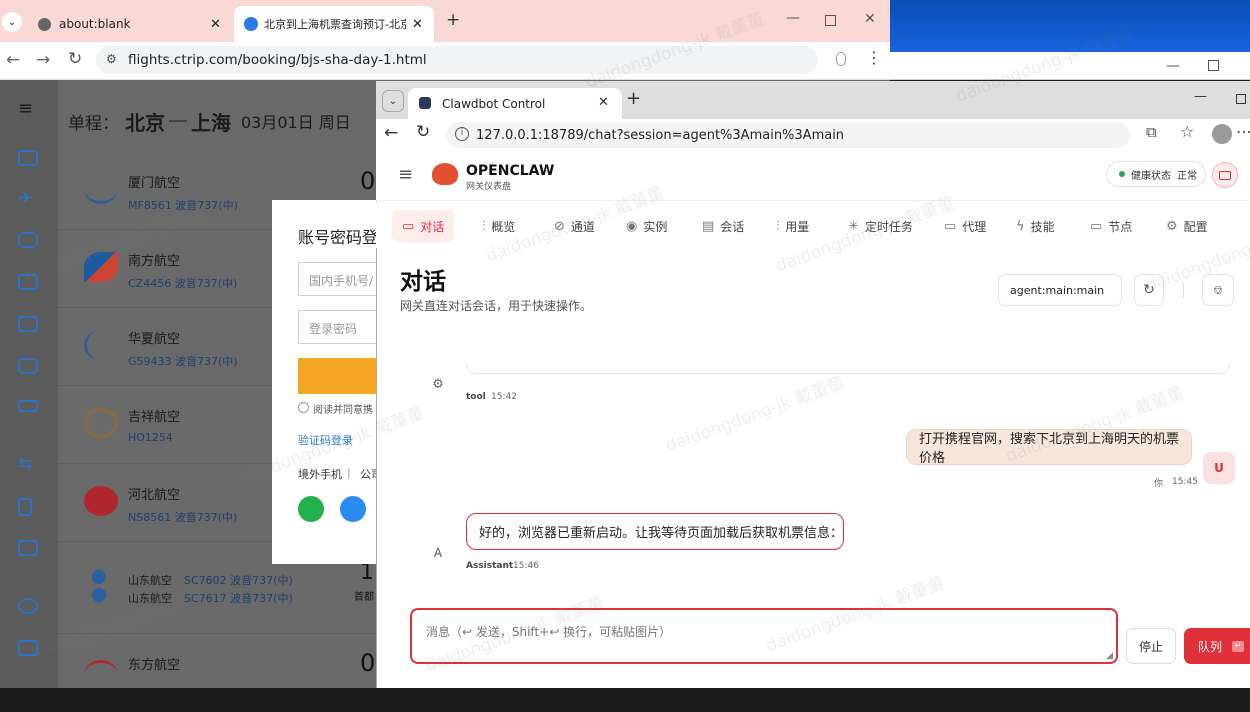 The image size is (1250, 712). What do you see at coordinates (343, 327) in the screenshot?
I see `password-input: 登录密码` at bounding box center [343, 327].